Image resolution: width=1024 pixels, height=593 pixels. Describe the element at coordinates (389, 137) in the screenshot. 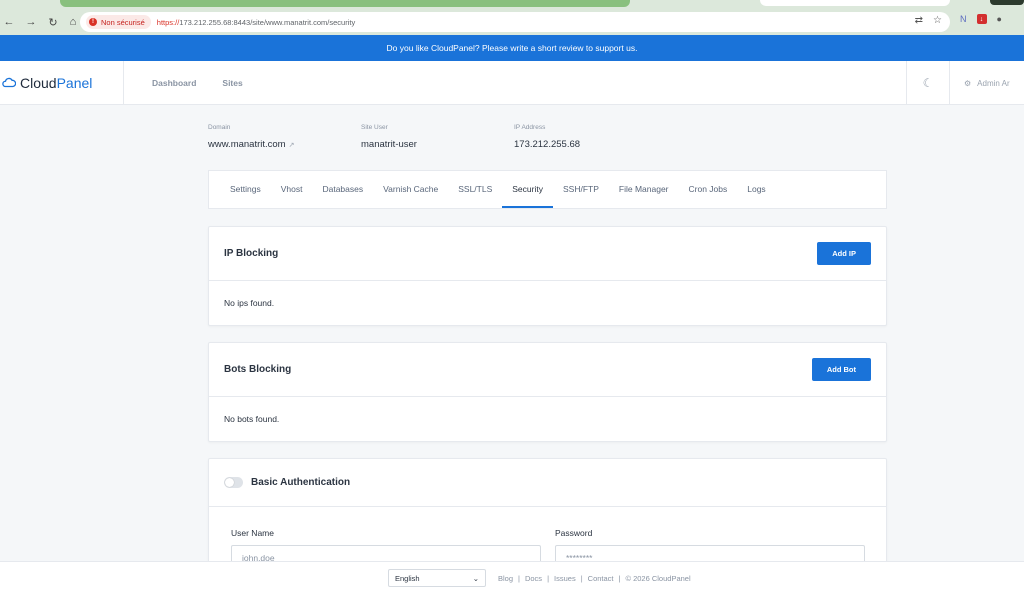

I see `site-user-info: Site User manatrit-user` at that location.